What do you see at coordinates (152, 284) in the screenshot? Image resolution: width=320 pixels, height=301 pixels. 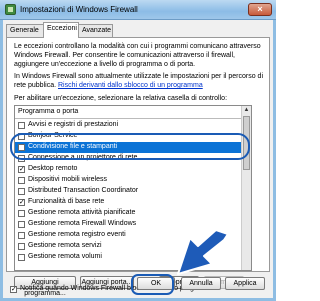 I see `ok-highlight-ring` at bounding box center [152, 284].